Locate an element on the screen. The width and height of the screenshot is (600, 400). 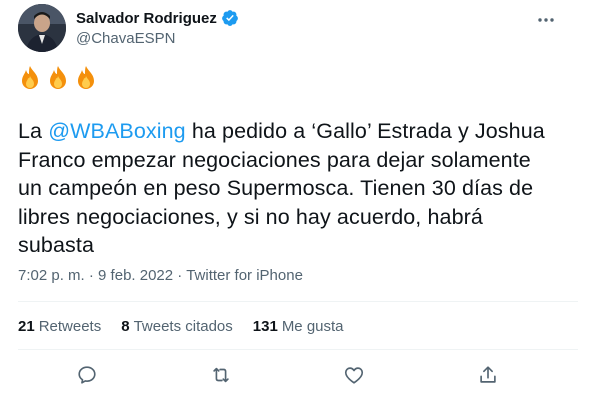
quotes-count: 8 is located at coordinates (125, 326).